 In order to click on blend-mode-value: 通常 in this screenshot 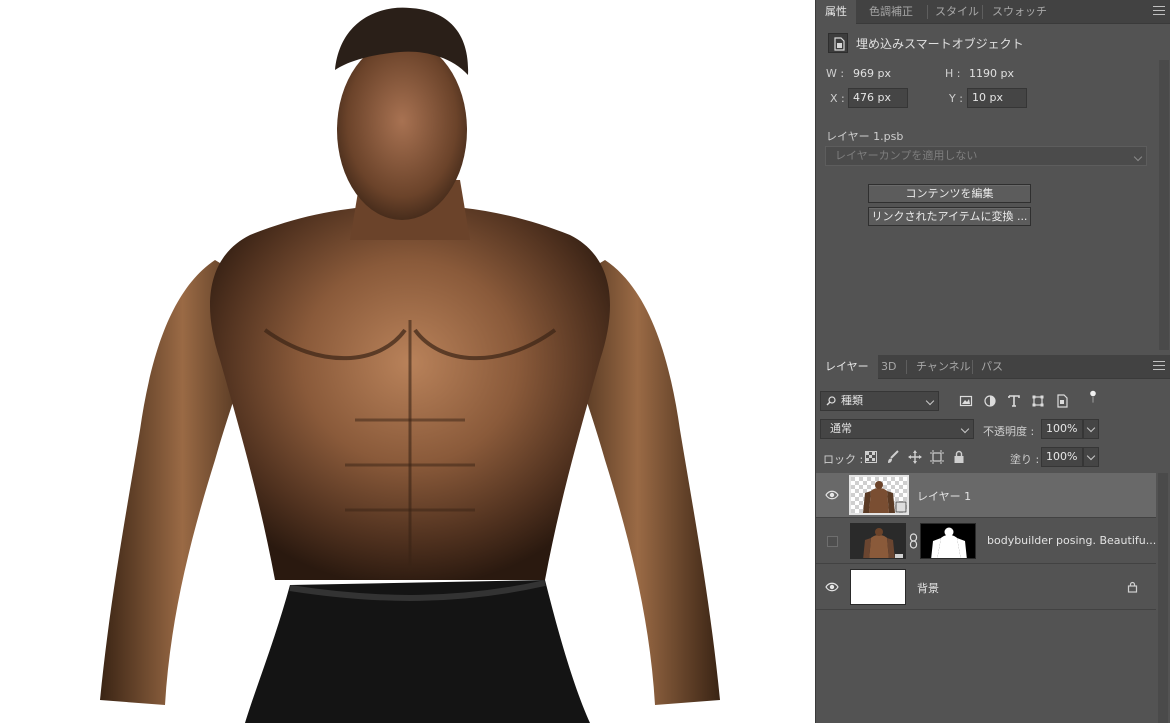, I will do `click(841, 428)`.